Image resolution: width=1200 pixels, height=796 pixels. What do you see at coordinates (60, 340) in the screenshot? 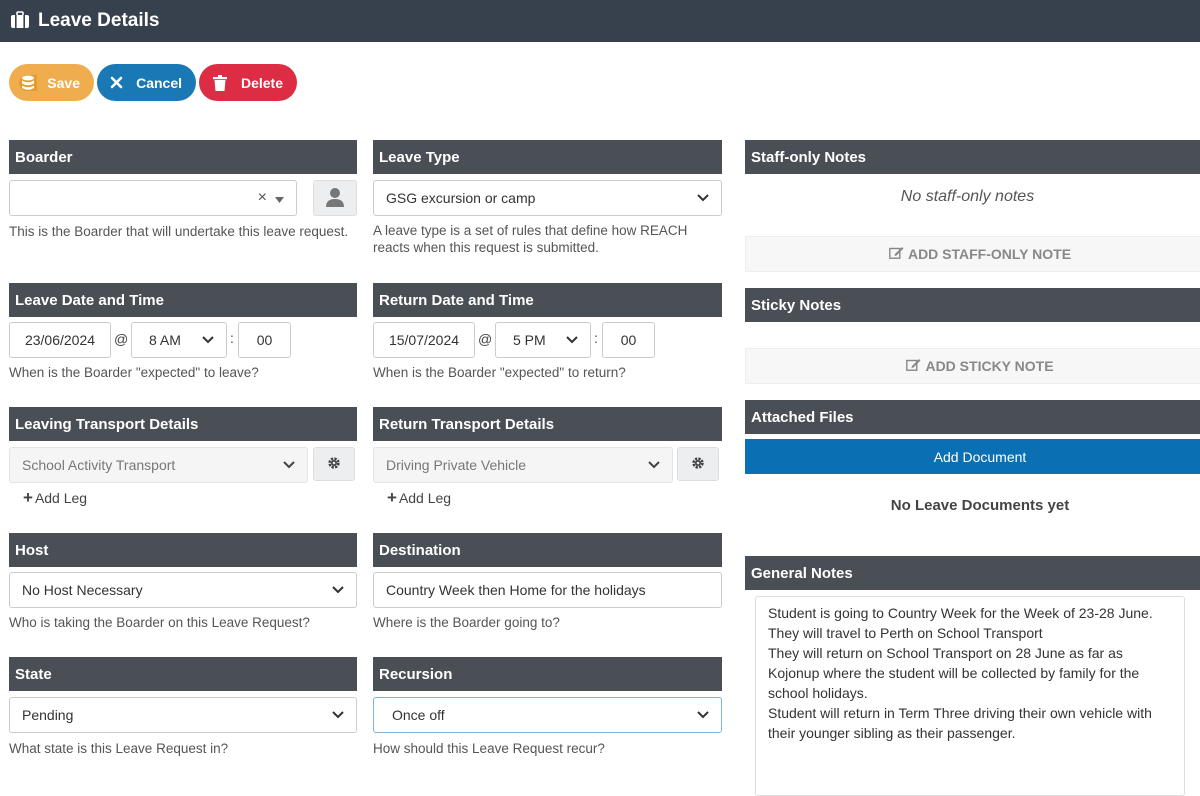
I see `leave-date-input: 23/06/2024` at bounding box center [60, 340].